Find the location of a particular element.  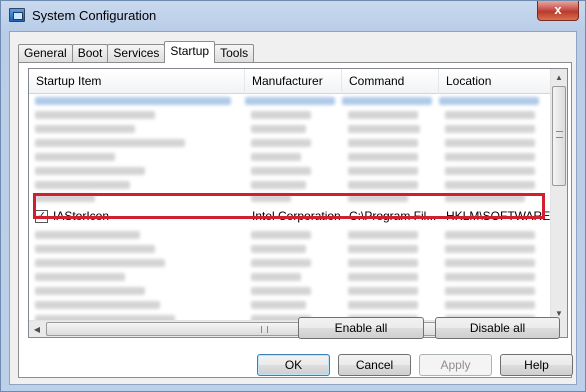

checkmark-icon: ✓ is located at coordinates (41, 216).